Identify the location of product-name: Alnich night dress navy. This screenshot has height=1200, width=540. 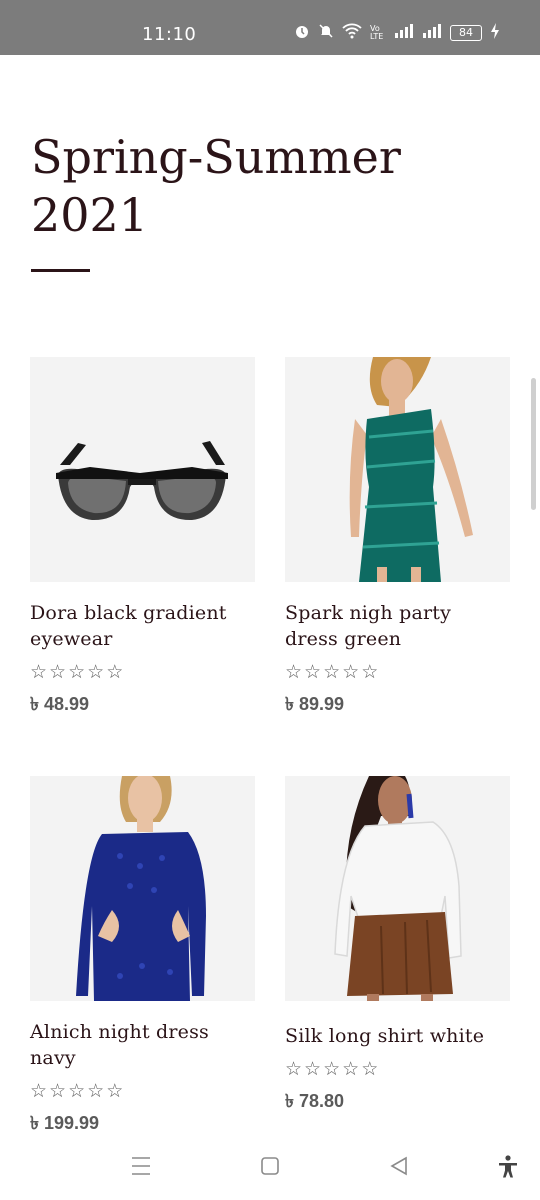
(142, 1045).